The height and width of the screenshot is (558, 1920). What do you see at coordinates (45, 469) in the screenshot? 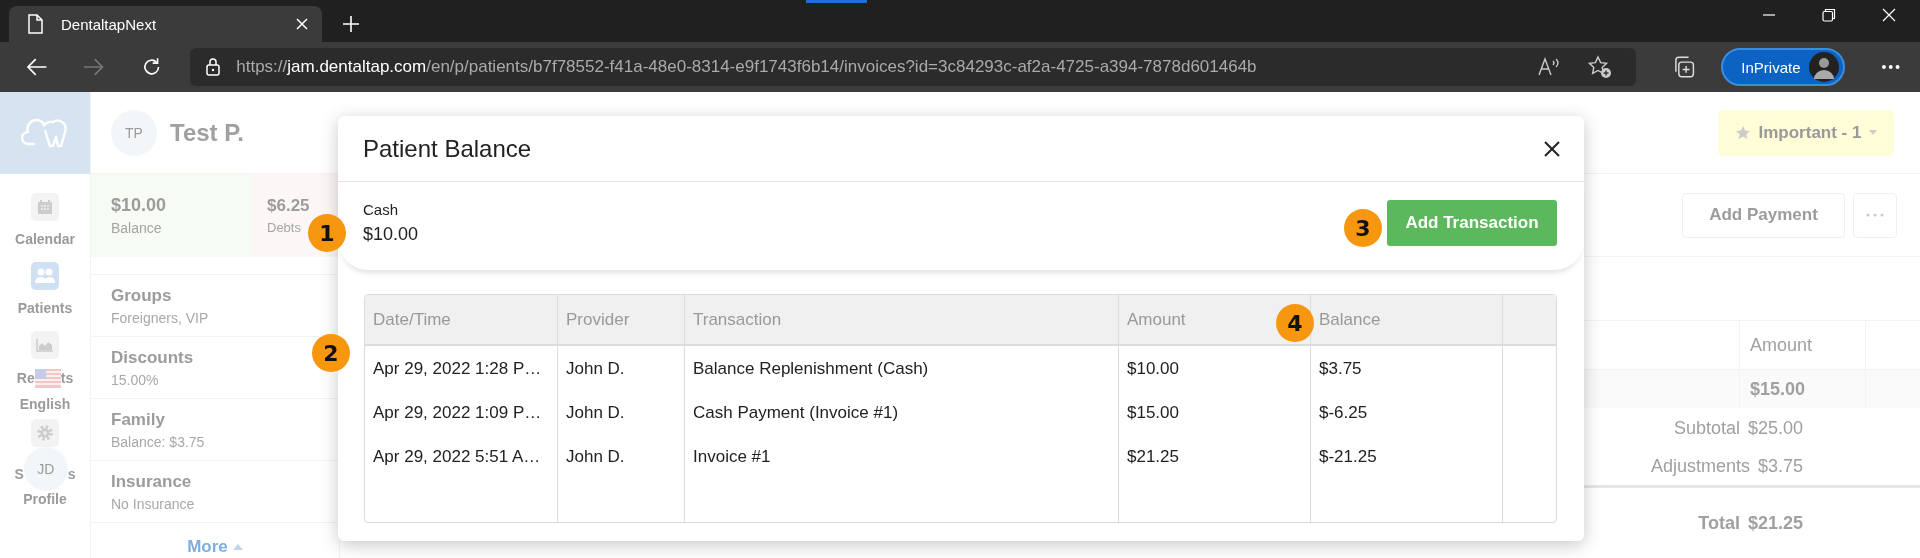
I see `profile-avatar: JD` at bounding box center [45, 469].